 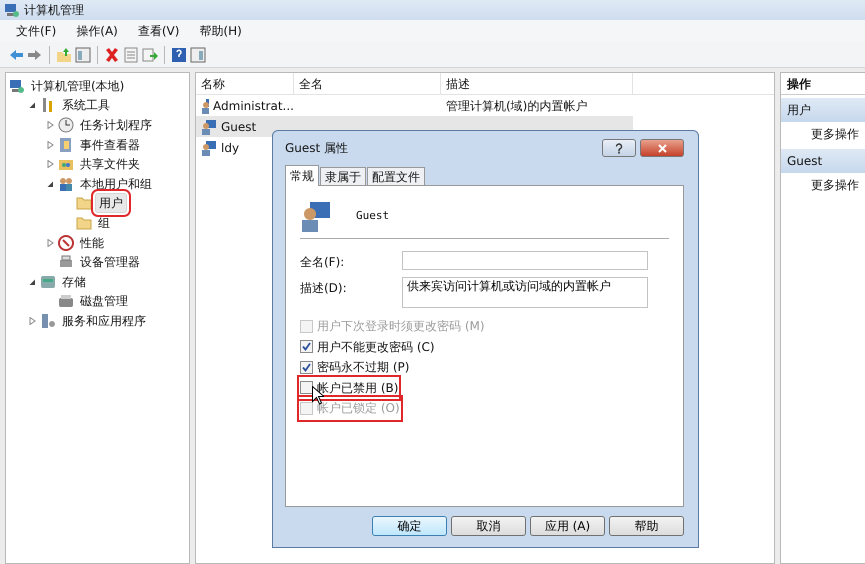 I want to click on user-name: Guest, so click(x=373, y=216).